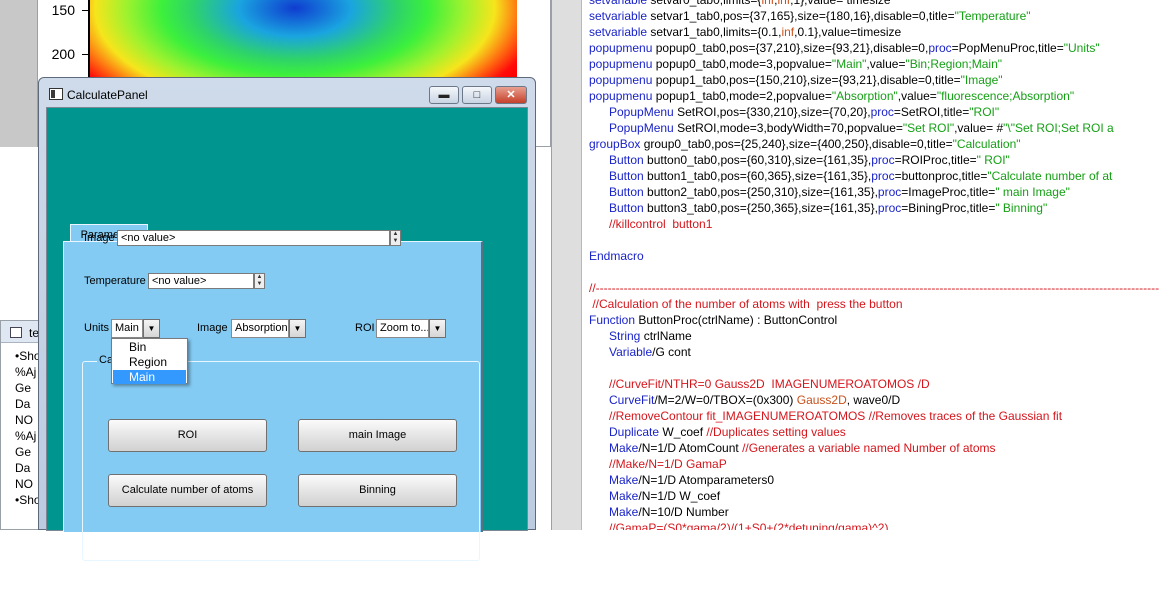 This screenshot has height=598, width=1160. Describe the element at coordinates (1058, 128) in the screenshot. I see `code-token: "\"Set ROI;Set ROI a` at that location.